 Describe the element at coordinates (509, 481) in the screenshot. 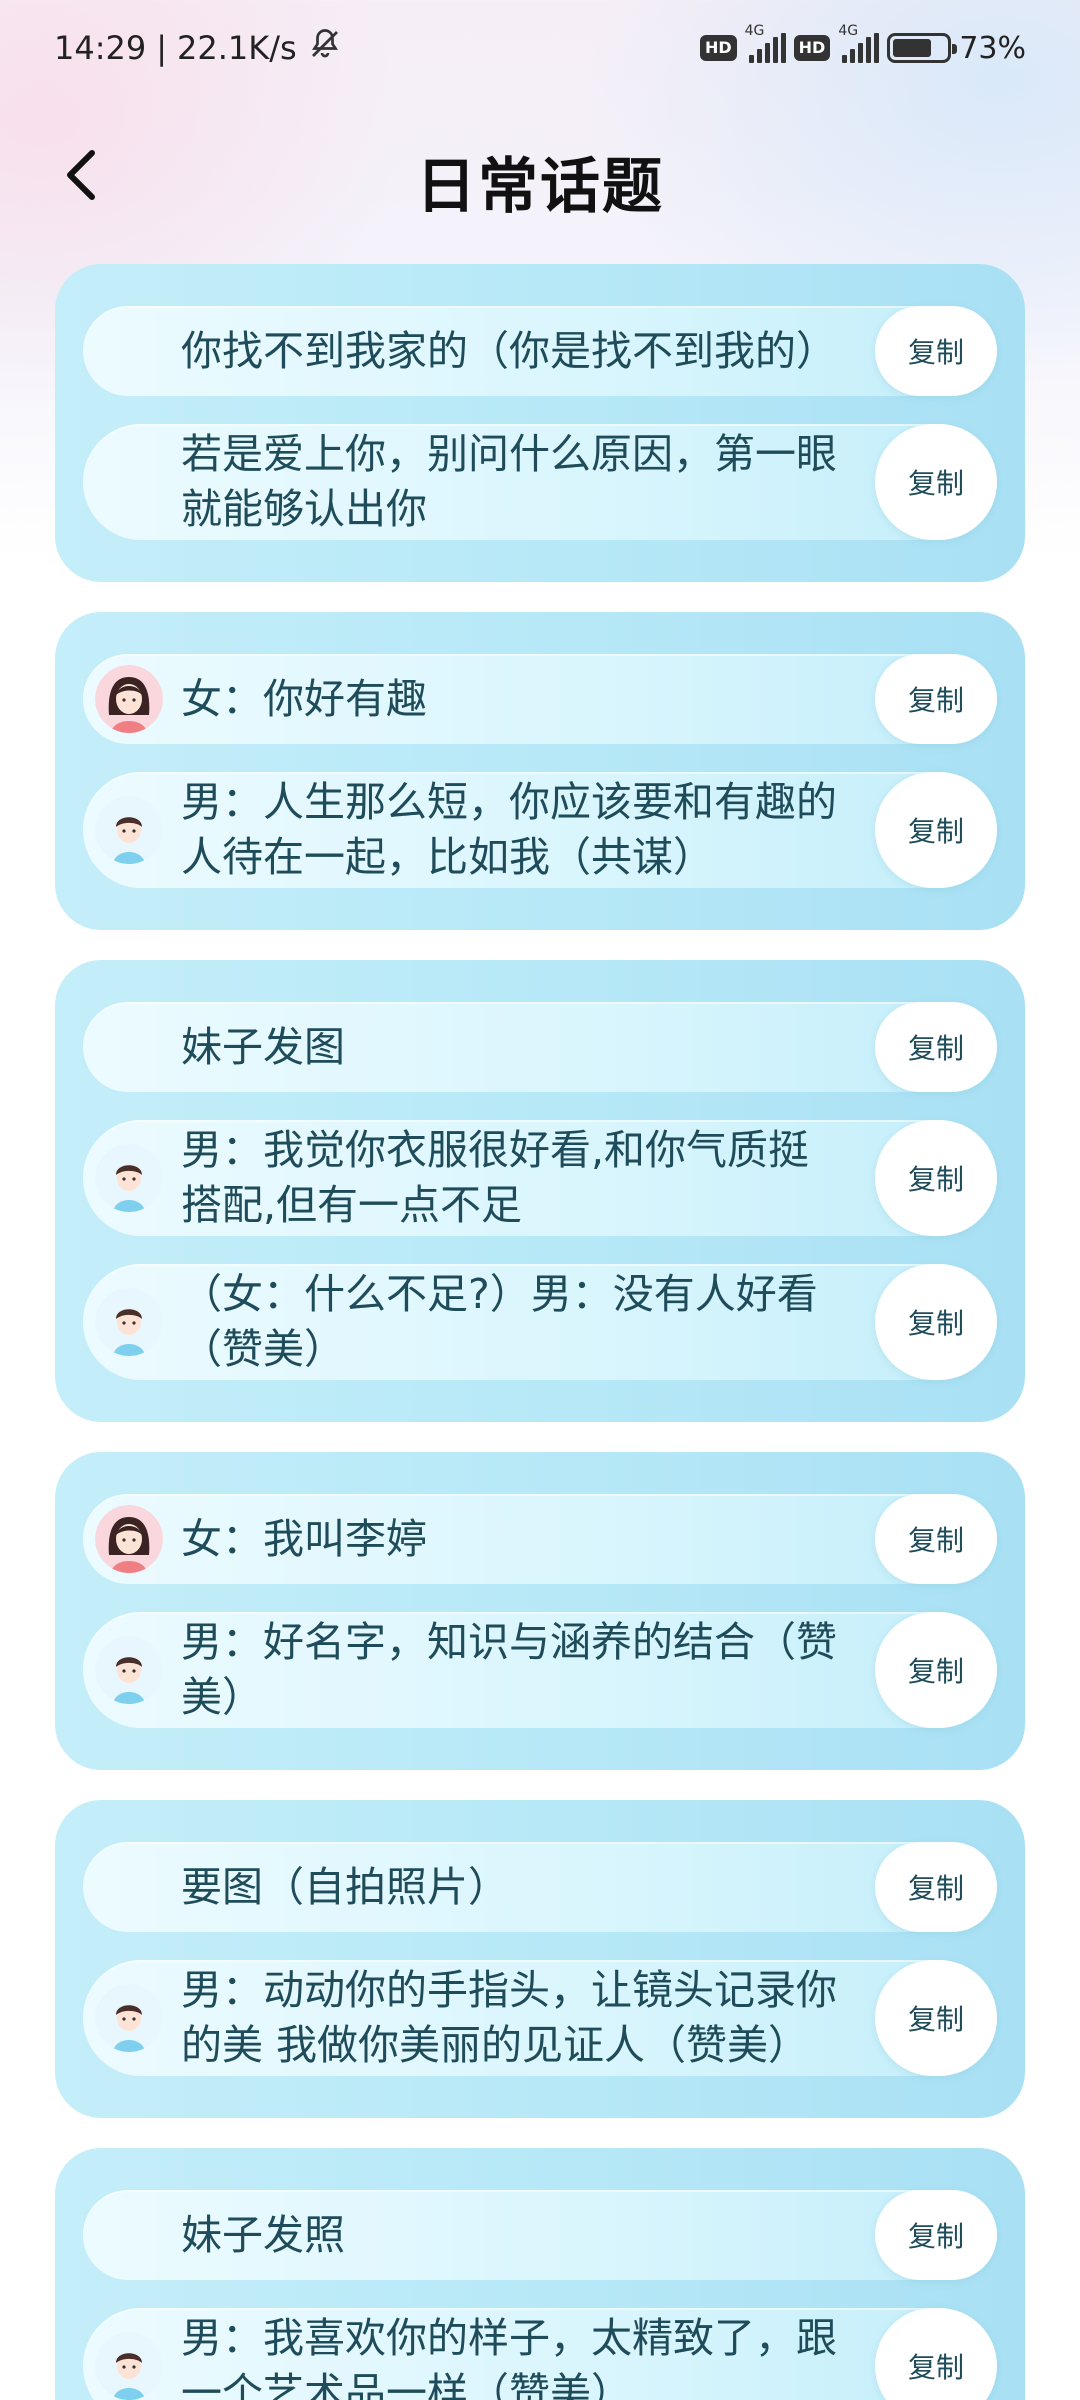

I see `phrase-text: 若是爱上你，别问什么原因，第一眼就能够认出你` at that location.